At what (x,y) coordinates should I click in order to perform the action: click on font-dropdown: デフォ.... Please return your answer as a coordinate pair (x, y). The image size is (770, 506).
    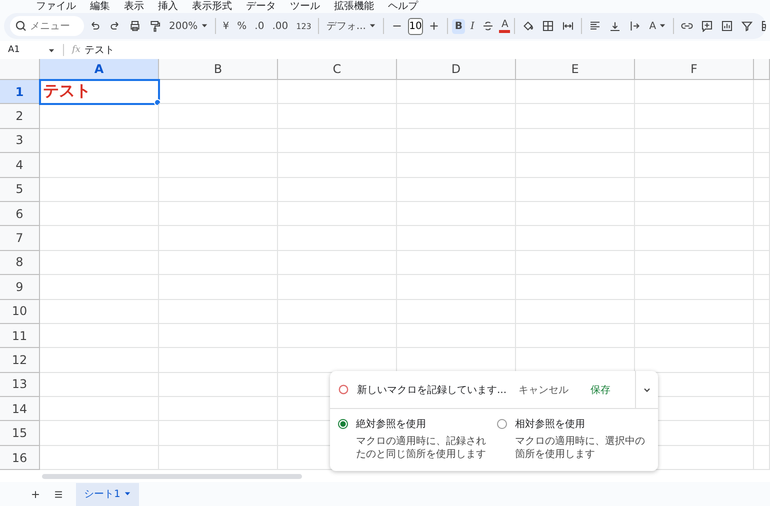
    Looking at the image, I should click on (351, 26).